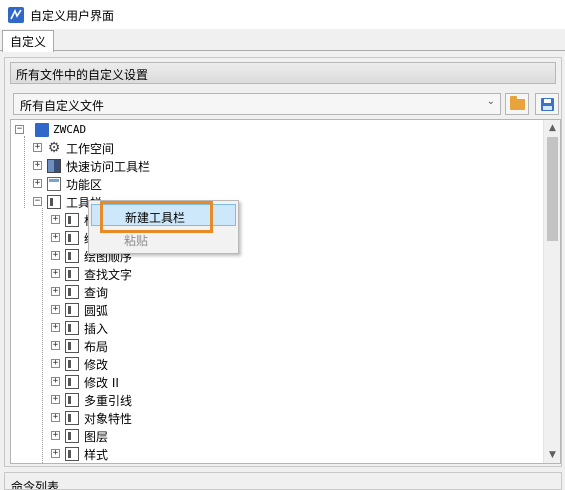  What do you see at coordinates (108, 401) in the screenshot?
I see `tree-node-label: 多重引线` at bounding box center [108, 401].